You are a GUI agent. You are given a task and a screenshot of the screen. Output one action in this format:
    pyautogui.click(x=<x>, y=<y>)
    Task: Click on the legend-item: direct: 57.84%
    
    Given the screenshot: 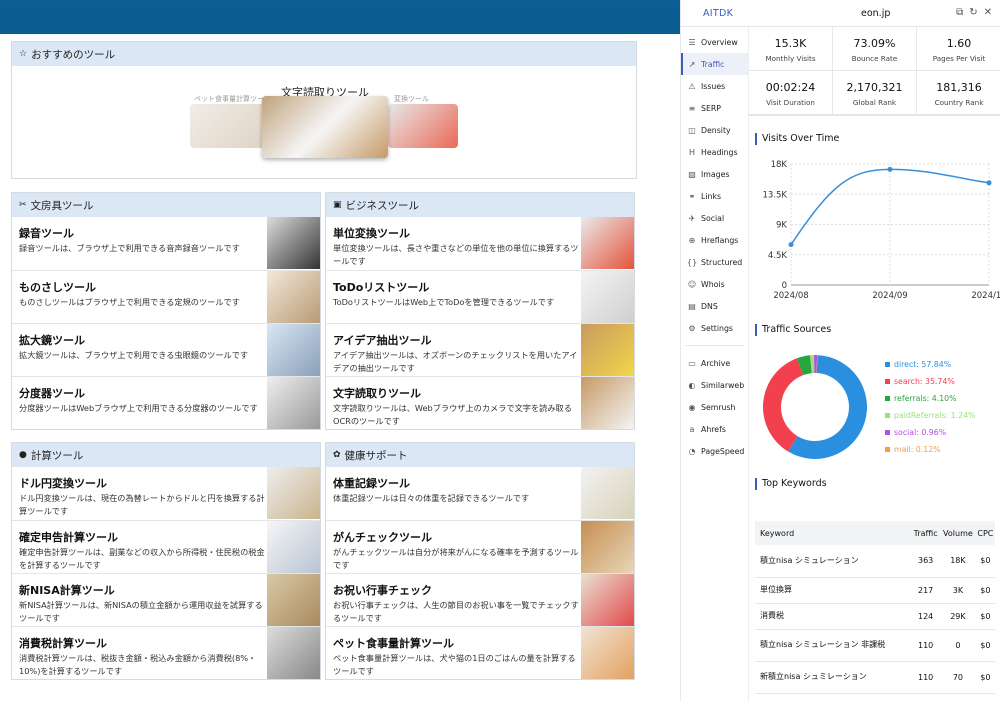 What is the action you would take?
    pyautogui.click(x=918, y=364)
    